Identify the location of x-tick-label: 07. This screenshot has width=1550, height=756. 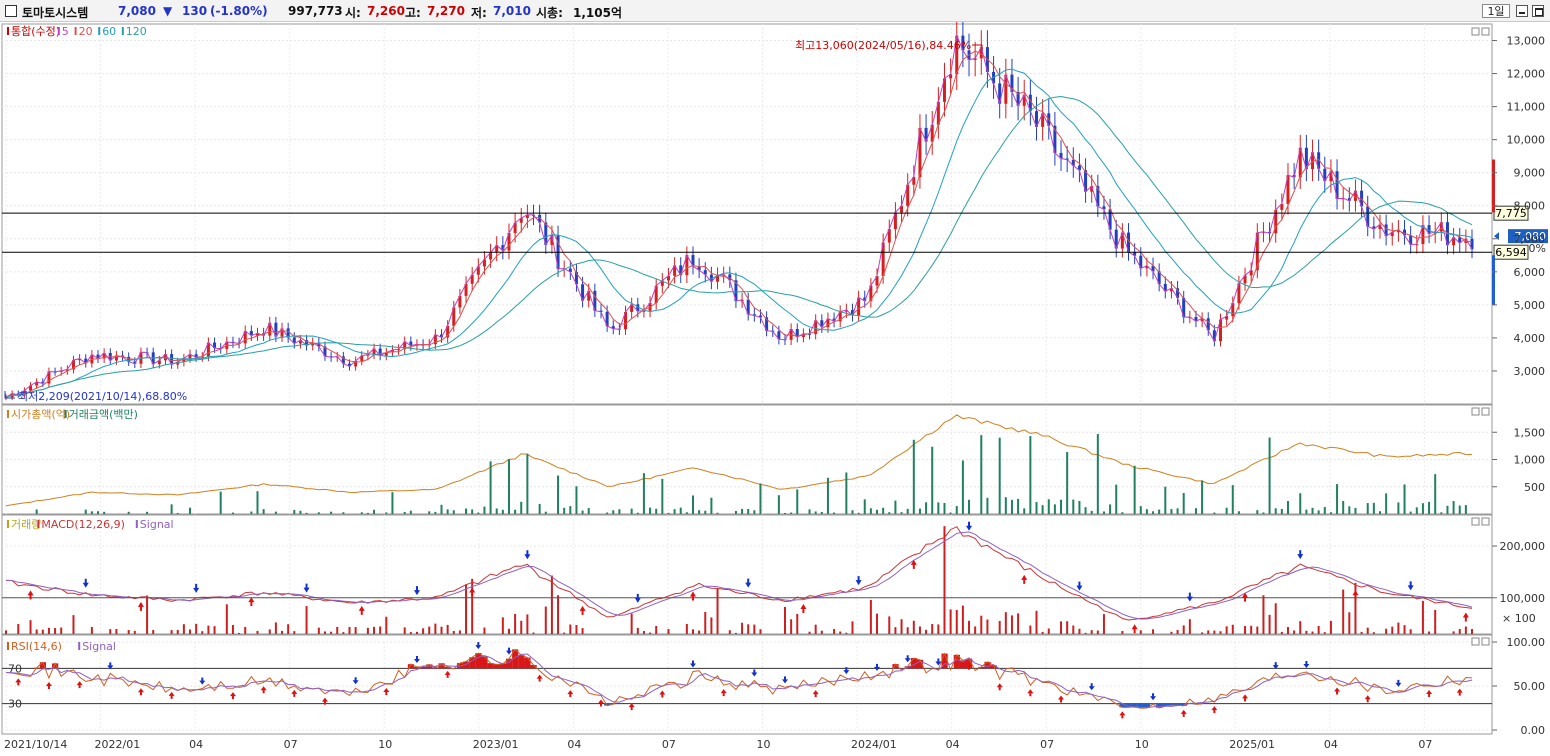
(669, 744).